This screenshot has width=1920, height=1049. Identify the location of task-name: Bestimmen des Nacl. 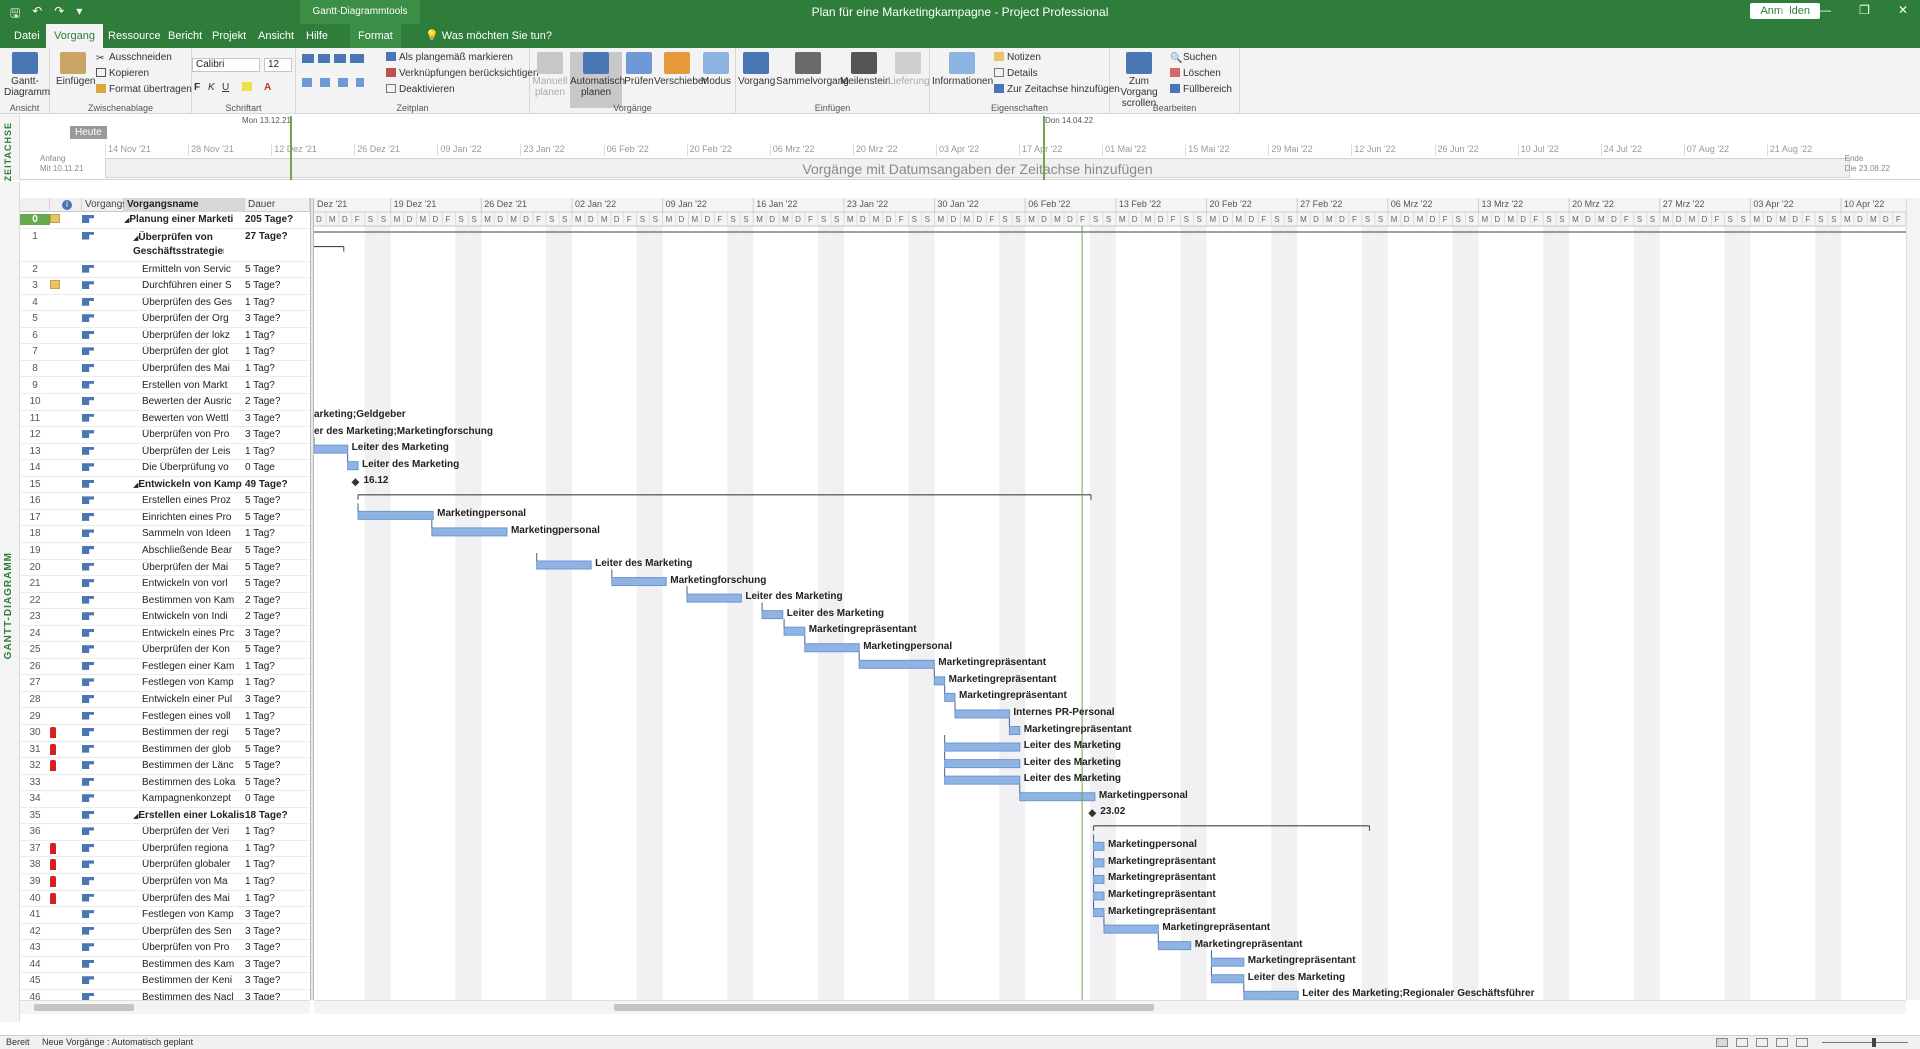
(194, 996).